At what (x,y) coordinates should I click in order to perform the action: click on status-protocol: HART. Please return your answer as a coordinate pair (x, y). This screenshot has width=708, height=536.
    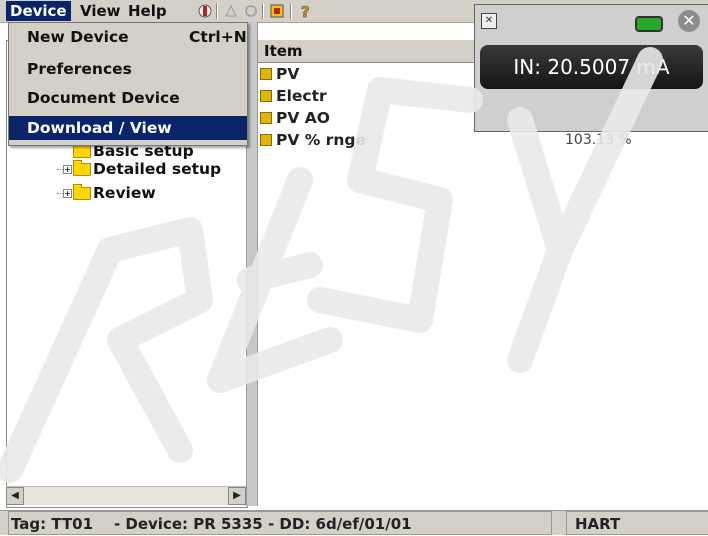
    Looking at the image, I should click on (637, 523).